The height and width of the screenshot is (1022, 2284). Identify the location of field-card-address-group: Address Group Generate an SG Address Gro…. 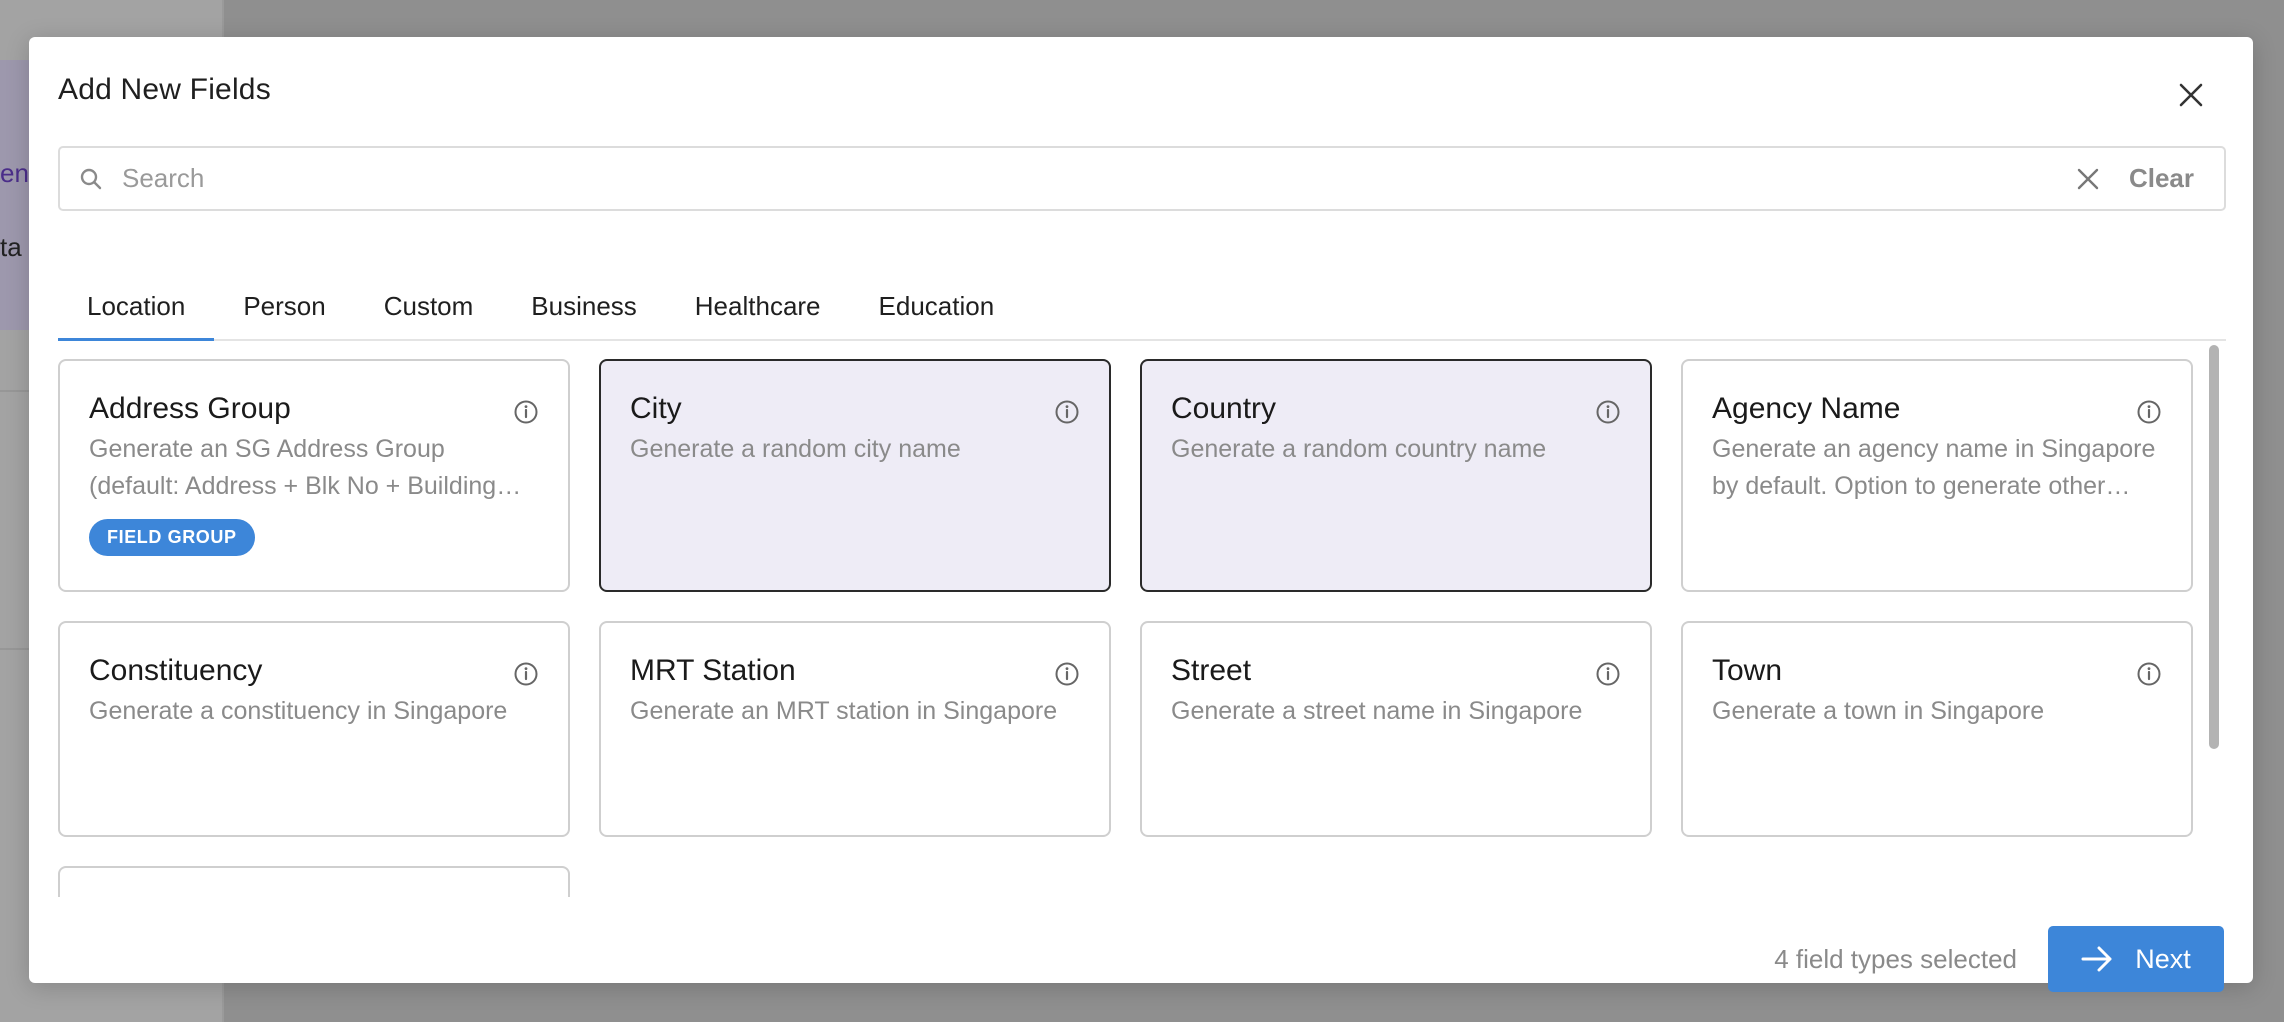
(314, 475).